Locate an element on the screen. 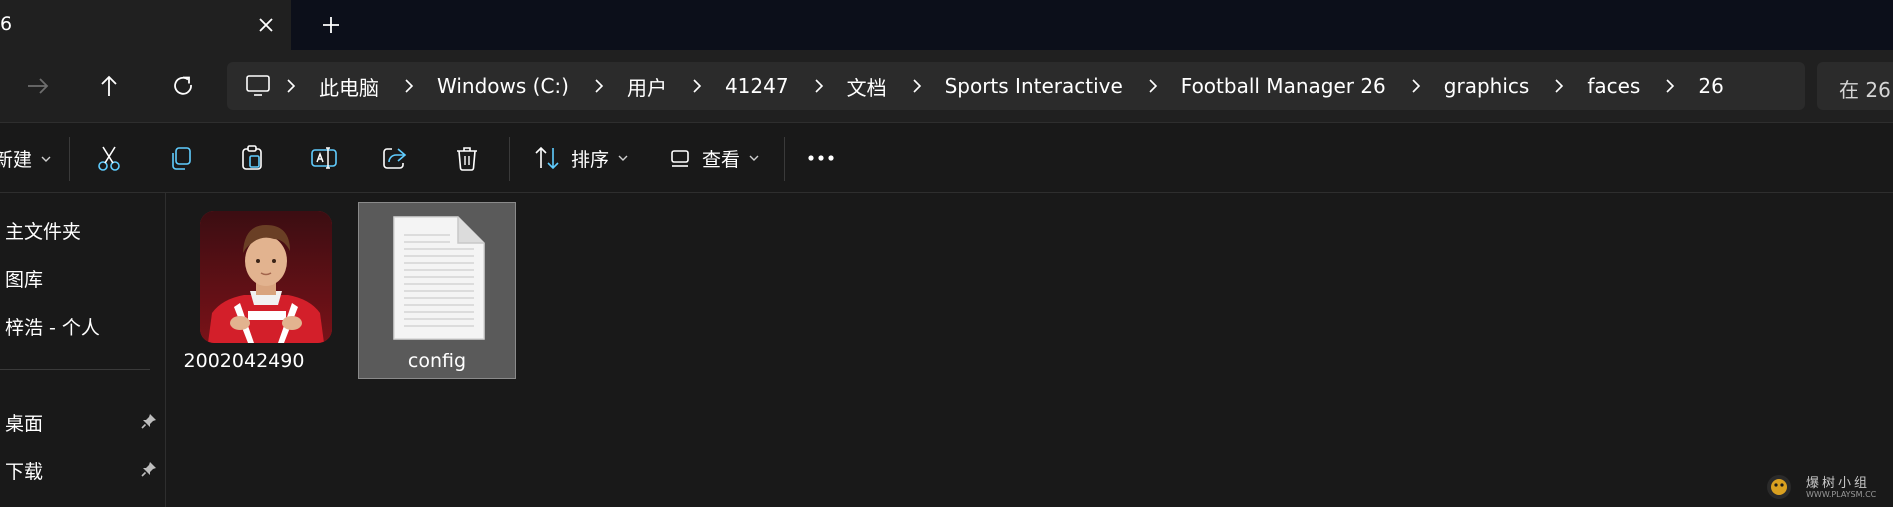 Image resolution: width=1893 pixels, height=507 pixels. breadcrumb-item-sports-interactive: Sports Interactive is located at coordinates (1034, 86).